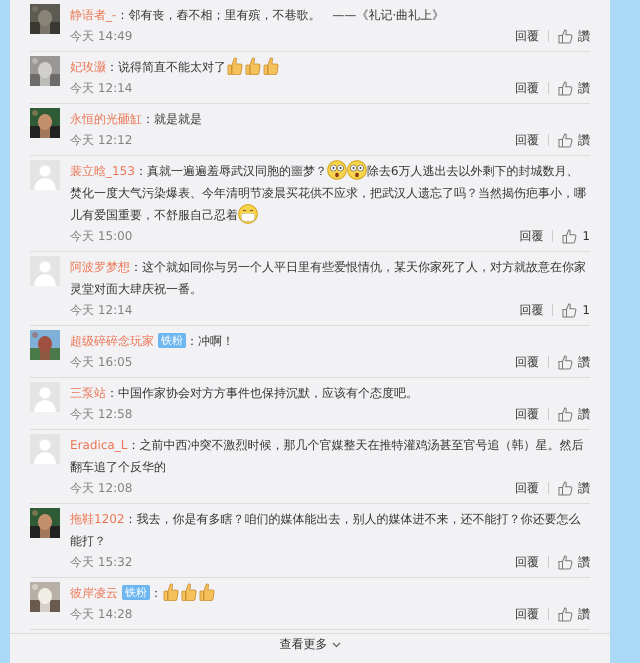 The height and width of the screenshot is (663, 640). I want to click on comment-text: 超级碎碎念玩家 铁粉 ：冲啊！, so click(152, 341).